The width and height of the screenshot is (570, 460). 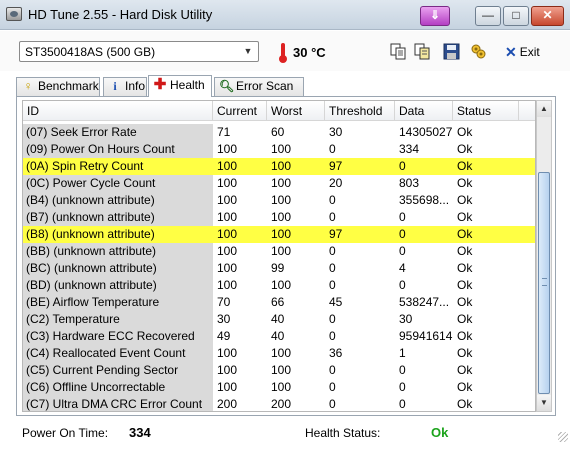 I want to click on cell-threshold: 20, so click(x=336, y=183).